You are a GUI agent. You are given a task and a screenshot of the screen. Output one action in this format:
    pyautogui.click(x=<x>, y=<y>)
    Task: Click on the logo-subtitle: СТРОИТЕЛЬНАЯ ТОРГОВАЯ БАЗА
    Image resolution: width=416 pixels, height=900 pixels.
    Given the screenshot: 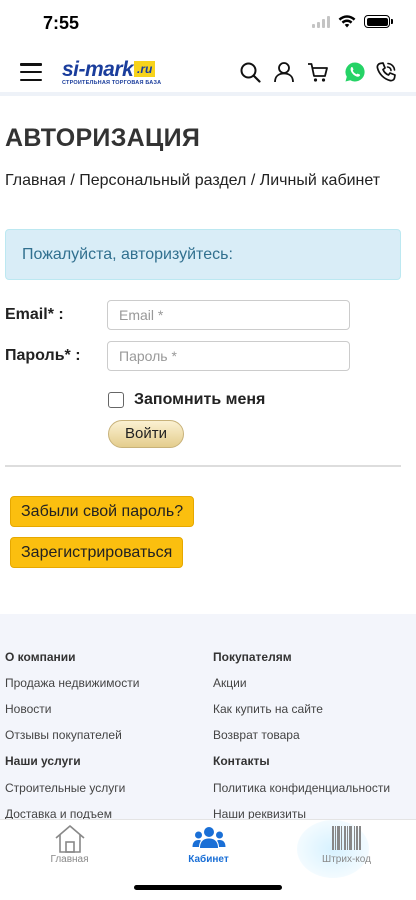 What is the action you would take?
    pyautogui.click(x=112, y=83)
    